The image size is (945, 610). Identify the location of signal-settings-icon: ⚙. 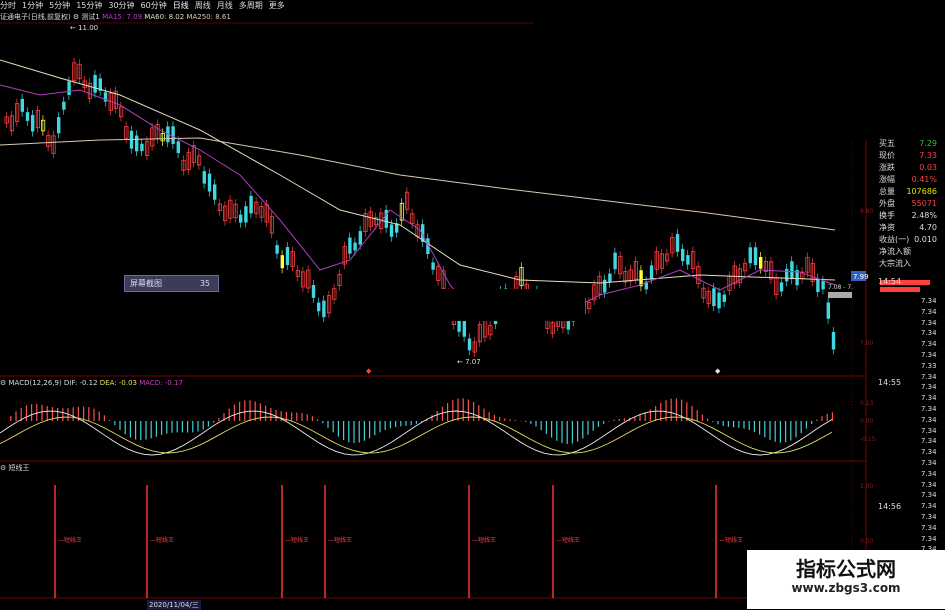
(3, 468).